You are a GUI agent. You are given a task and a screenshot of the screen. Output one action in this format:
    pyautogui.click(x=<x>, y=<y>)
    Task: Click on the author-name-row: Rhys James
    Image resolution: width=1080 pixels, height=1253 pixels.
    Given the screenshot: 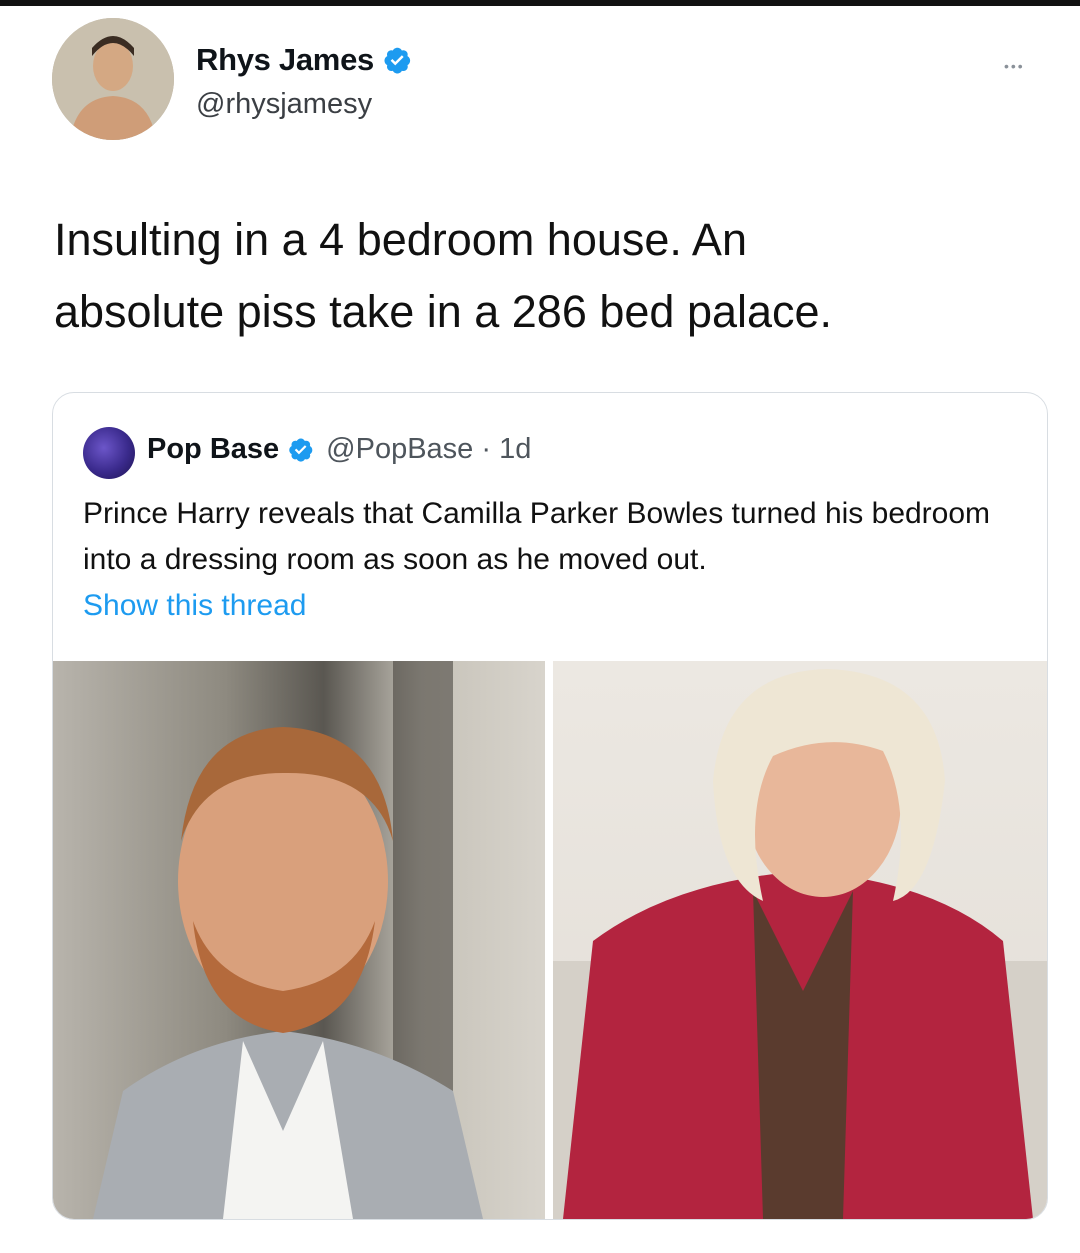 What is the action you would take?
    pyautogui.click(x=304, y=60)
    